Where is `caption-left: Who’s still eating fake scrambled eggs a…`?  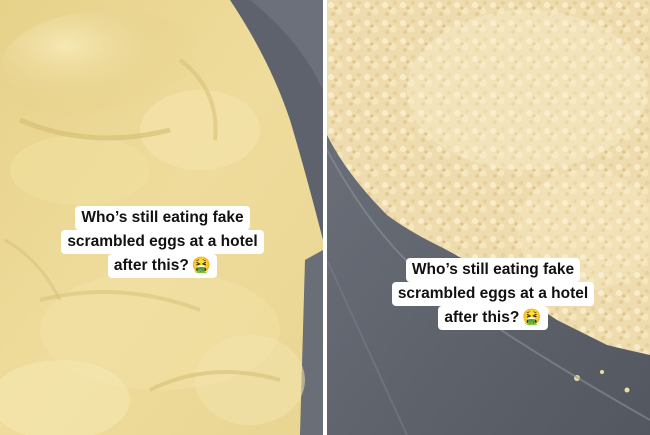 caption-left: Who’s still eating fake scrambled eggs a… is located at coordinates (162, 242).